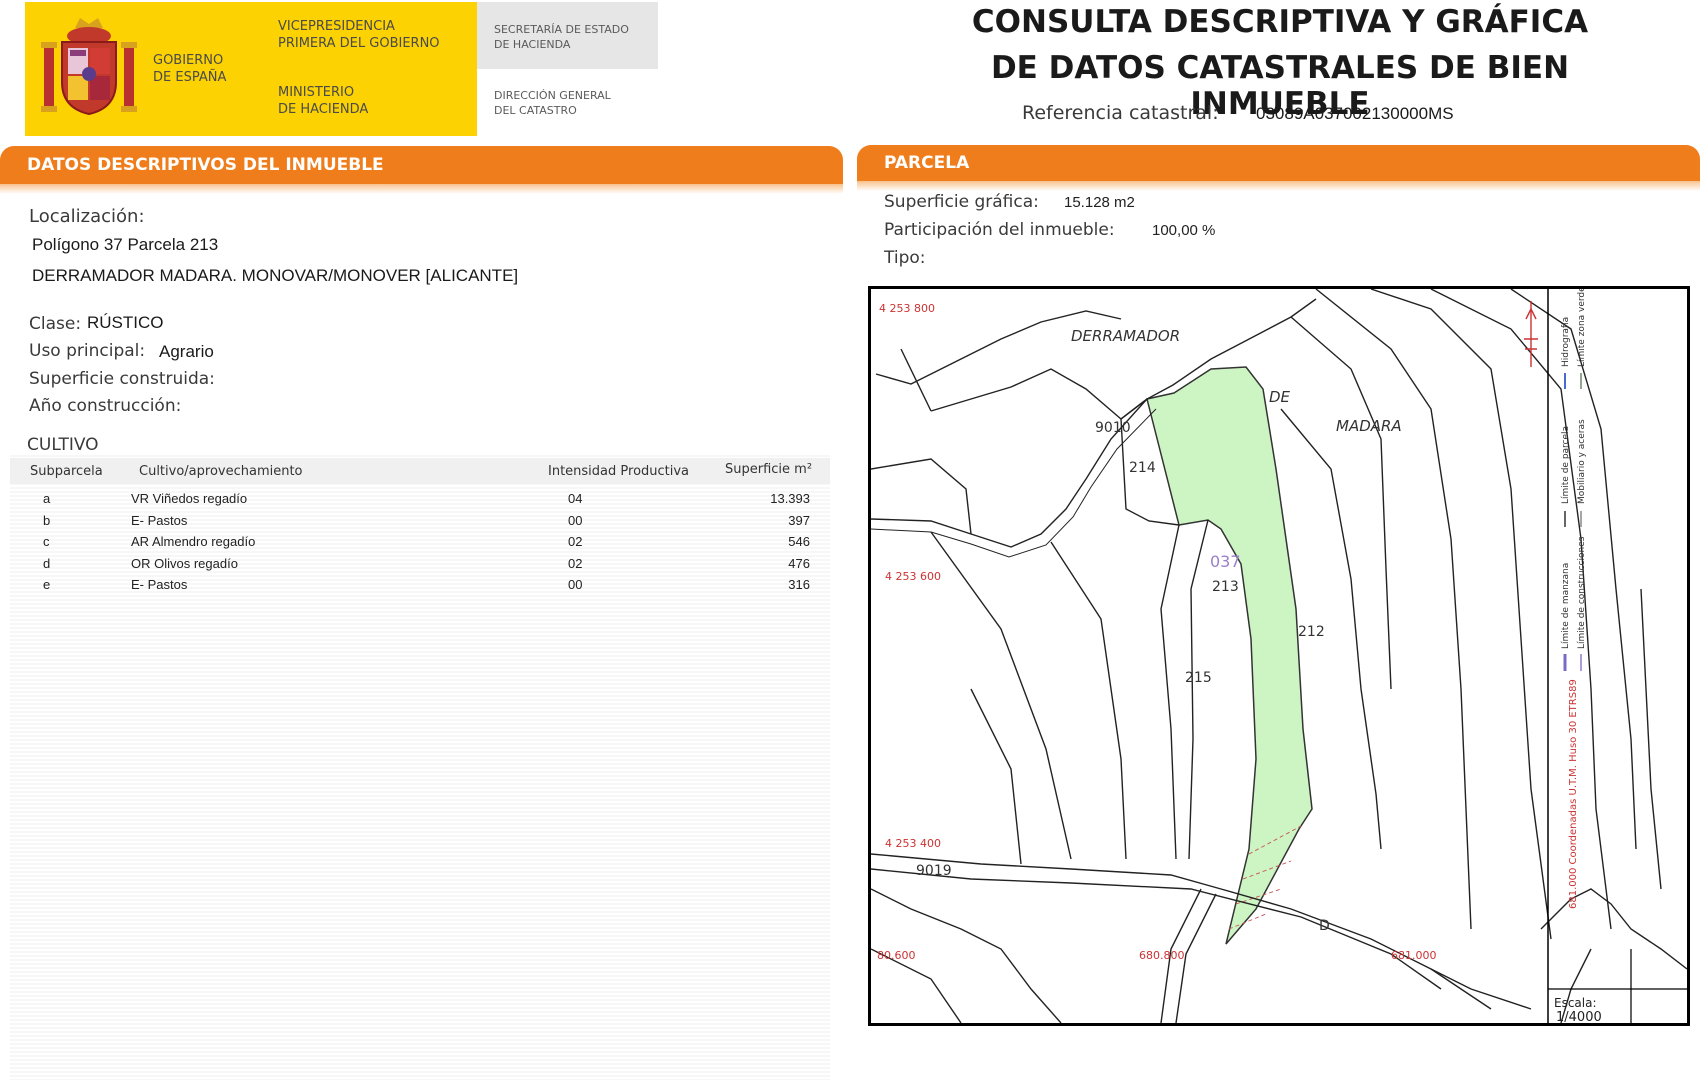 This screenshot has height=1080, width=1705. Describe the element at coordinates (47, 498) in the screenshot. I see `row-a-subparcela: a` at that location.